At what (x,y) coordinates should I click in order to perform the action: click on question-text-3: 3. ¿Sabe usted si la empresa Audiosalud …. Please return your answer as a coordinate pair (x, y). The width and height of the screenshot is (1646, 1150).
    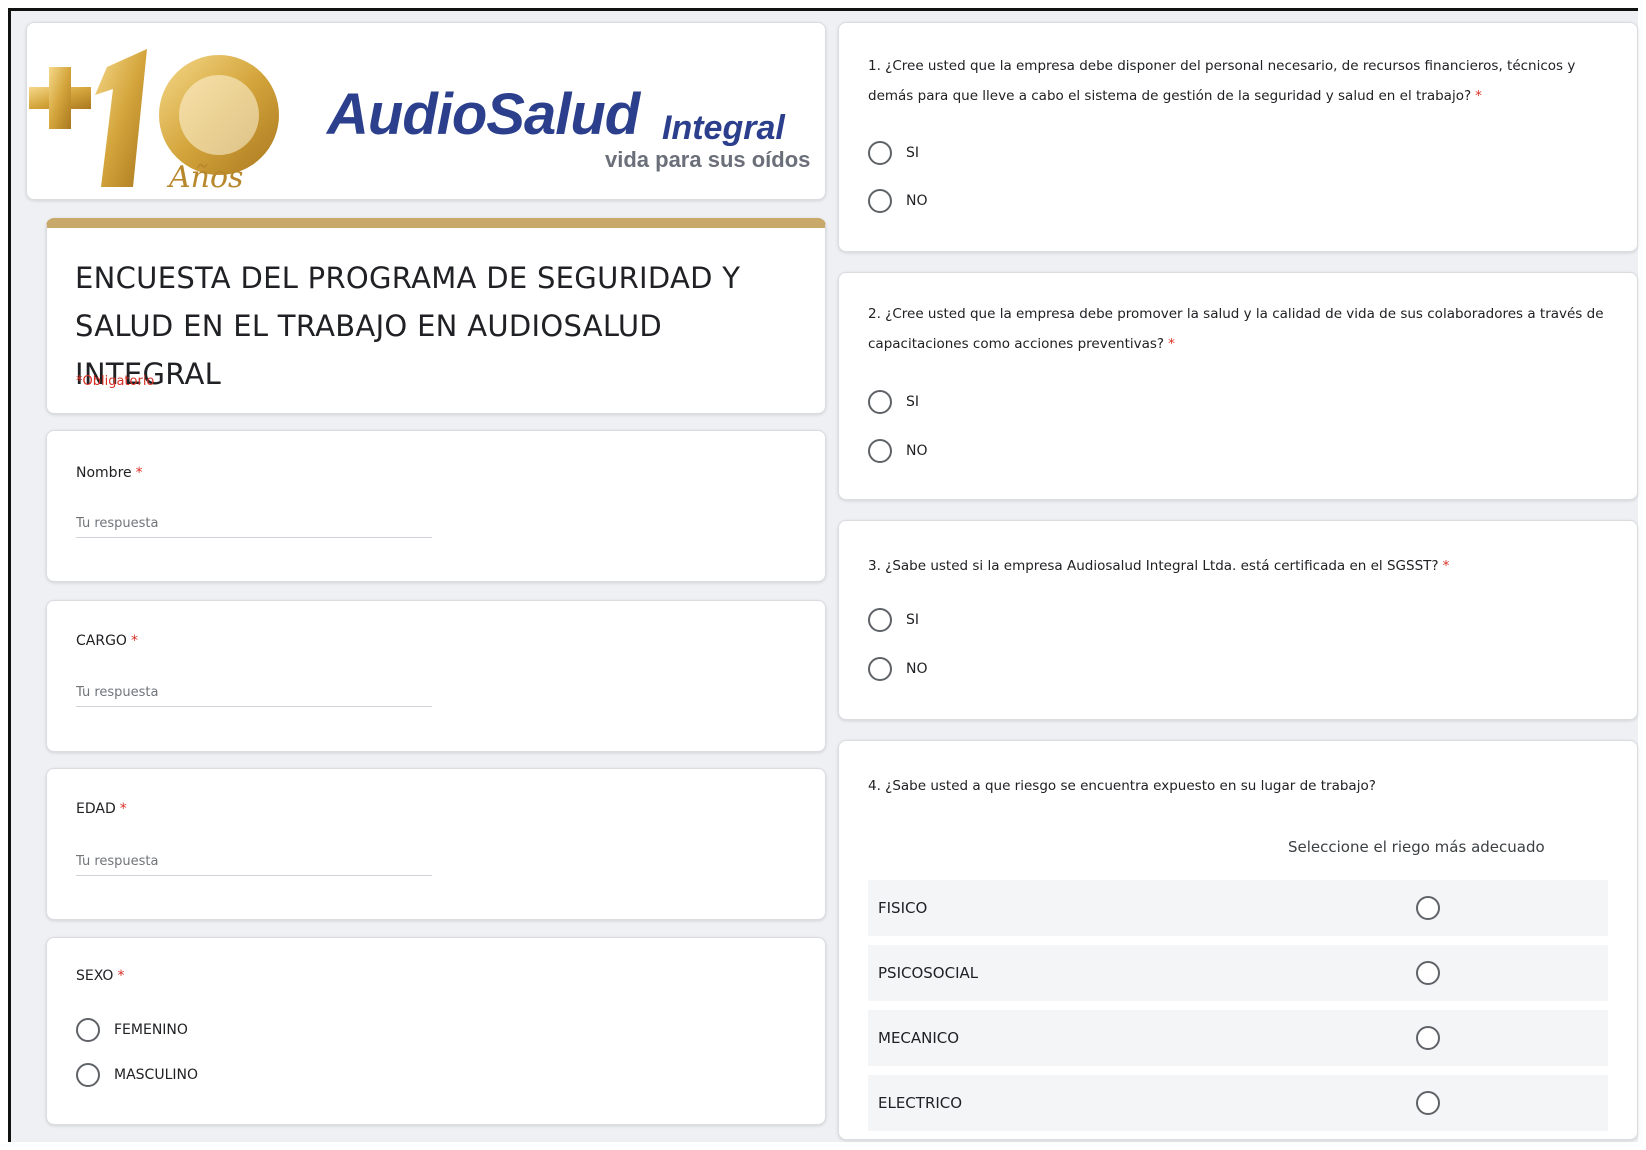
    Looking at the image, I should click on (1238, 566).